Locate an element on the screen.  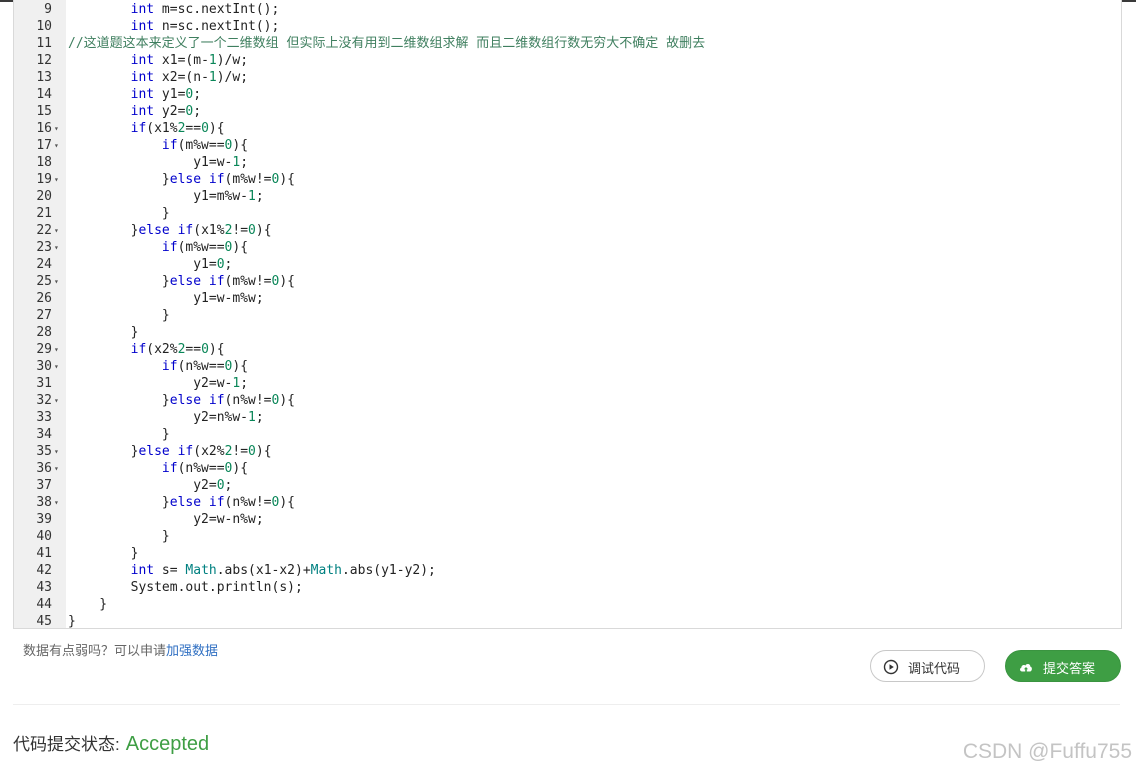
line-number: 38 is located at coordinates (44, 502).